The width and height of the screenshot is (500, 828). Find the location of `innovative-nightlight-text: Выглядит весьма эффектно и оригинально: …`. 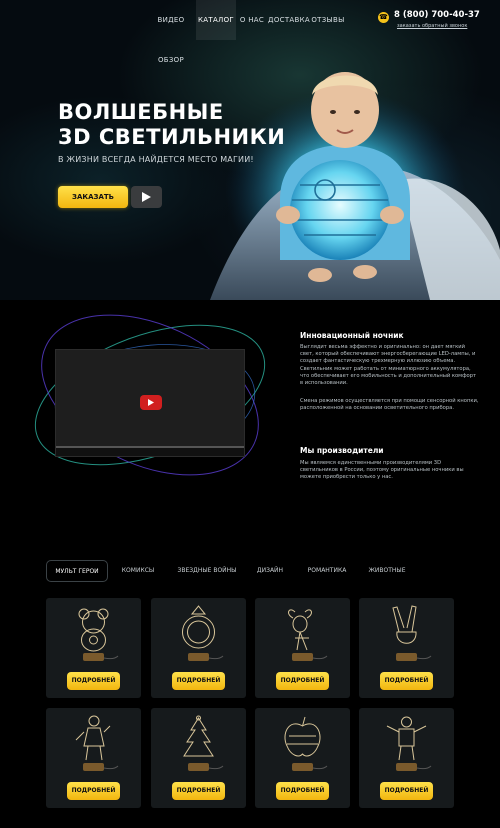

innovative-nightlight-text: Выглядит весьма эффектно и оригинально: … is located at coordinates (388, 365).